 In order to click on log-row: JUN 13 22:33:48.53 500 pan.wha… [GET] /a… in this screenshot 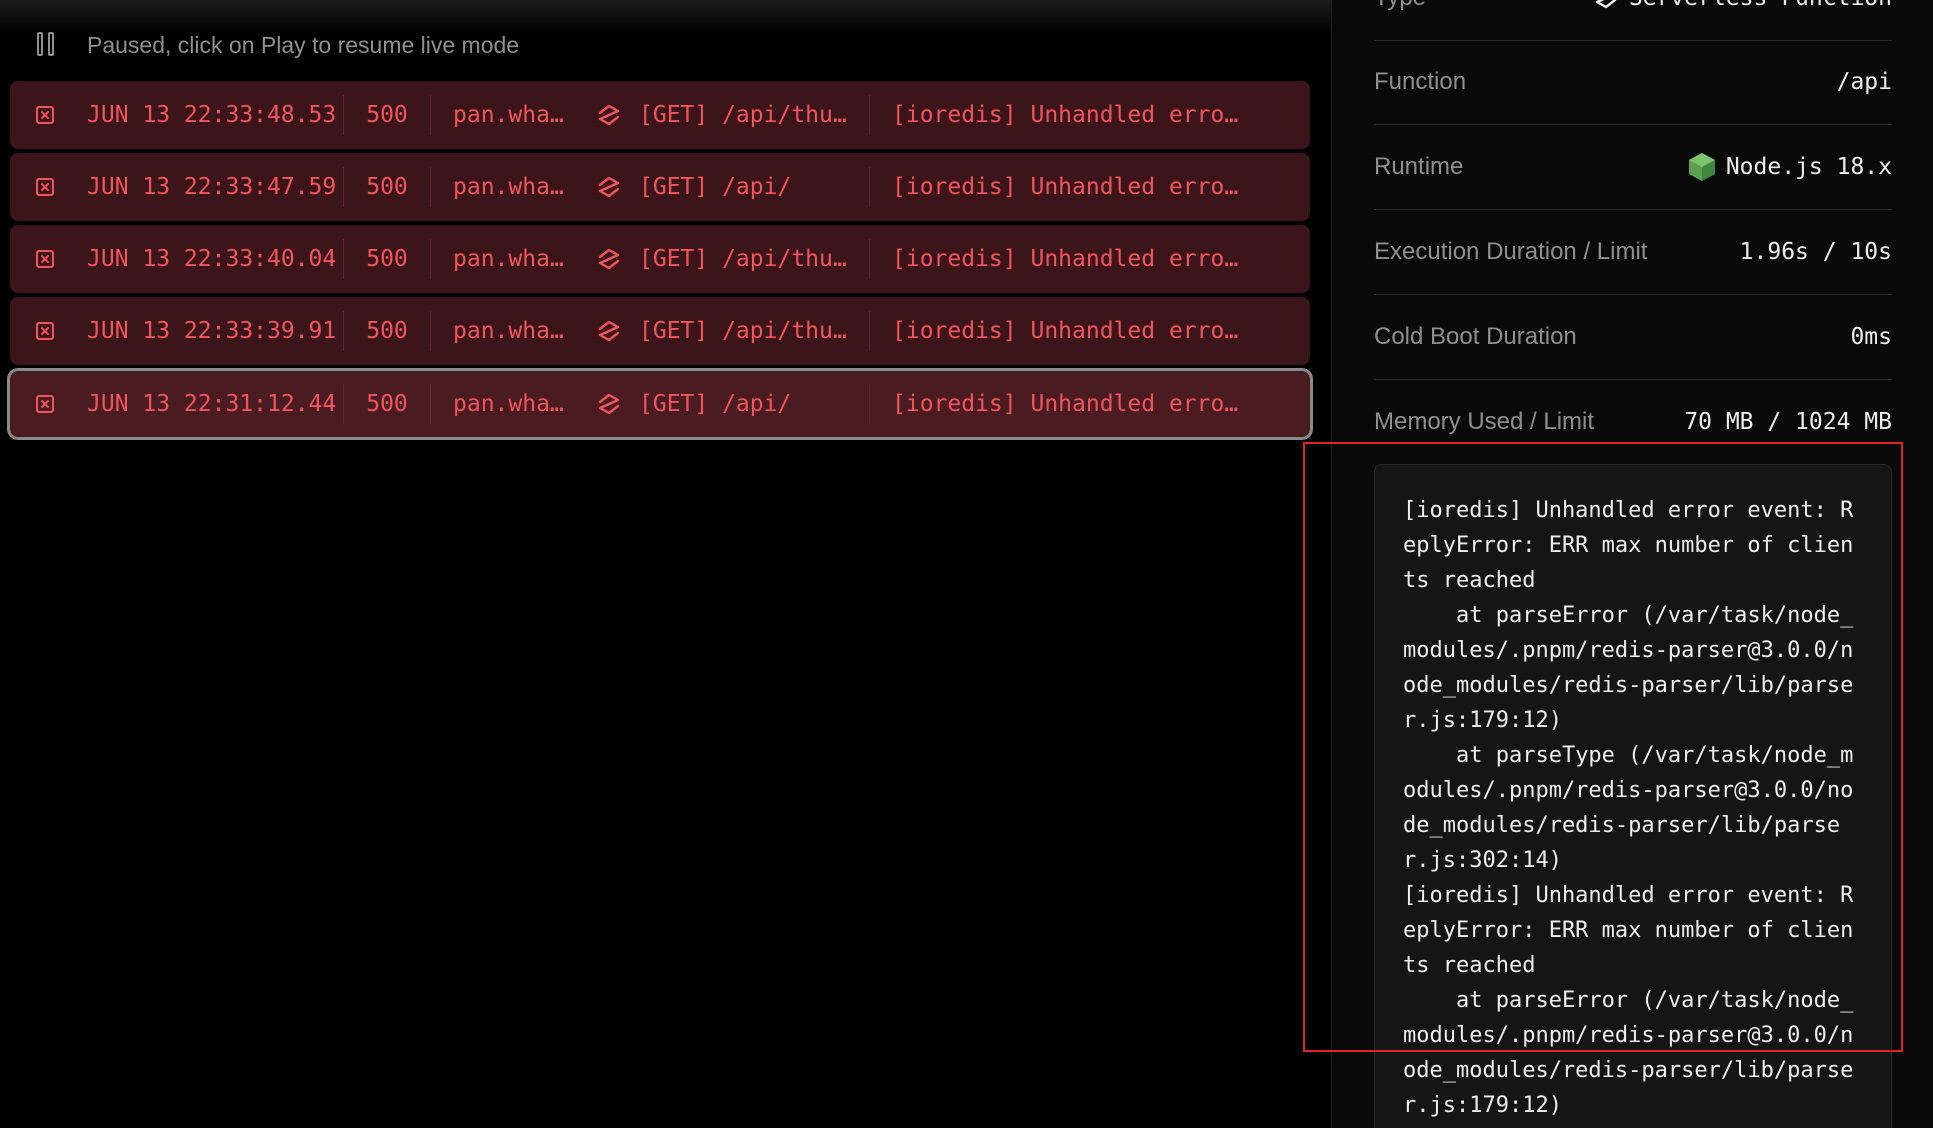, I will do `click(660, 115)`.